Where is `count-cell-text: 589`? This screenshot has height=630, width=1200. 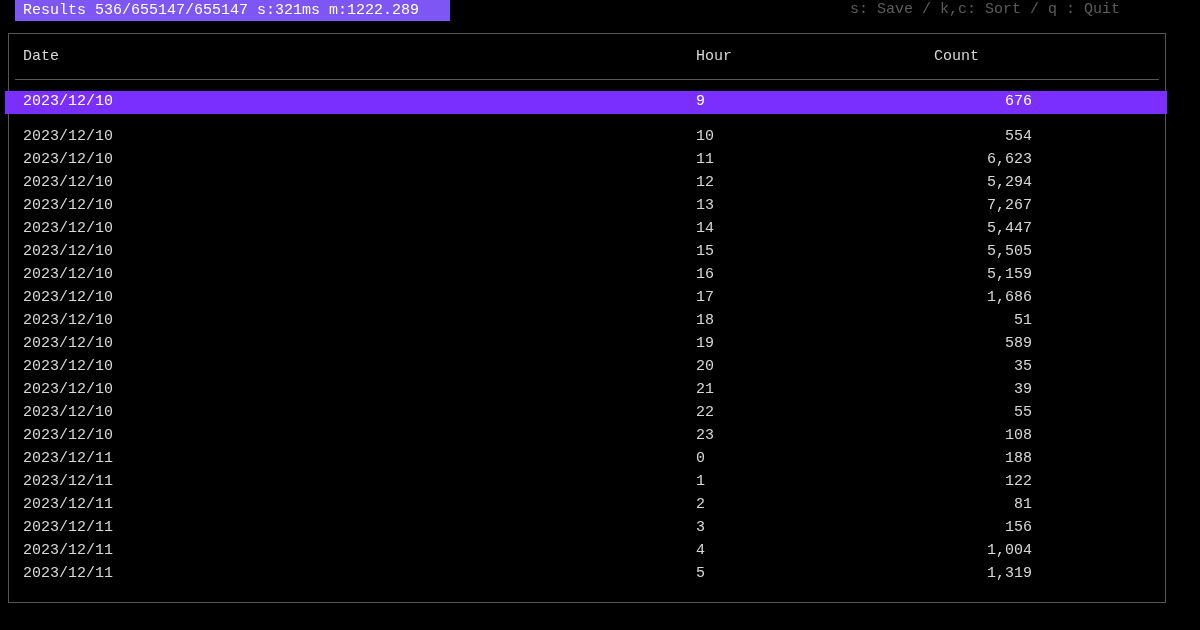 count-cell-text: 589 is located at coordinates (1018, 344).